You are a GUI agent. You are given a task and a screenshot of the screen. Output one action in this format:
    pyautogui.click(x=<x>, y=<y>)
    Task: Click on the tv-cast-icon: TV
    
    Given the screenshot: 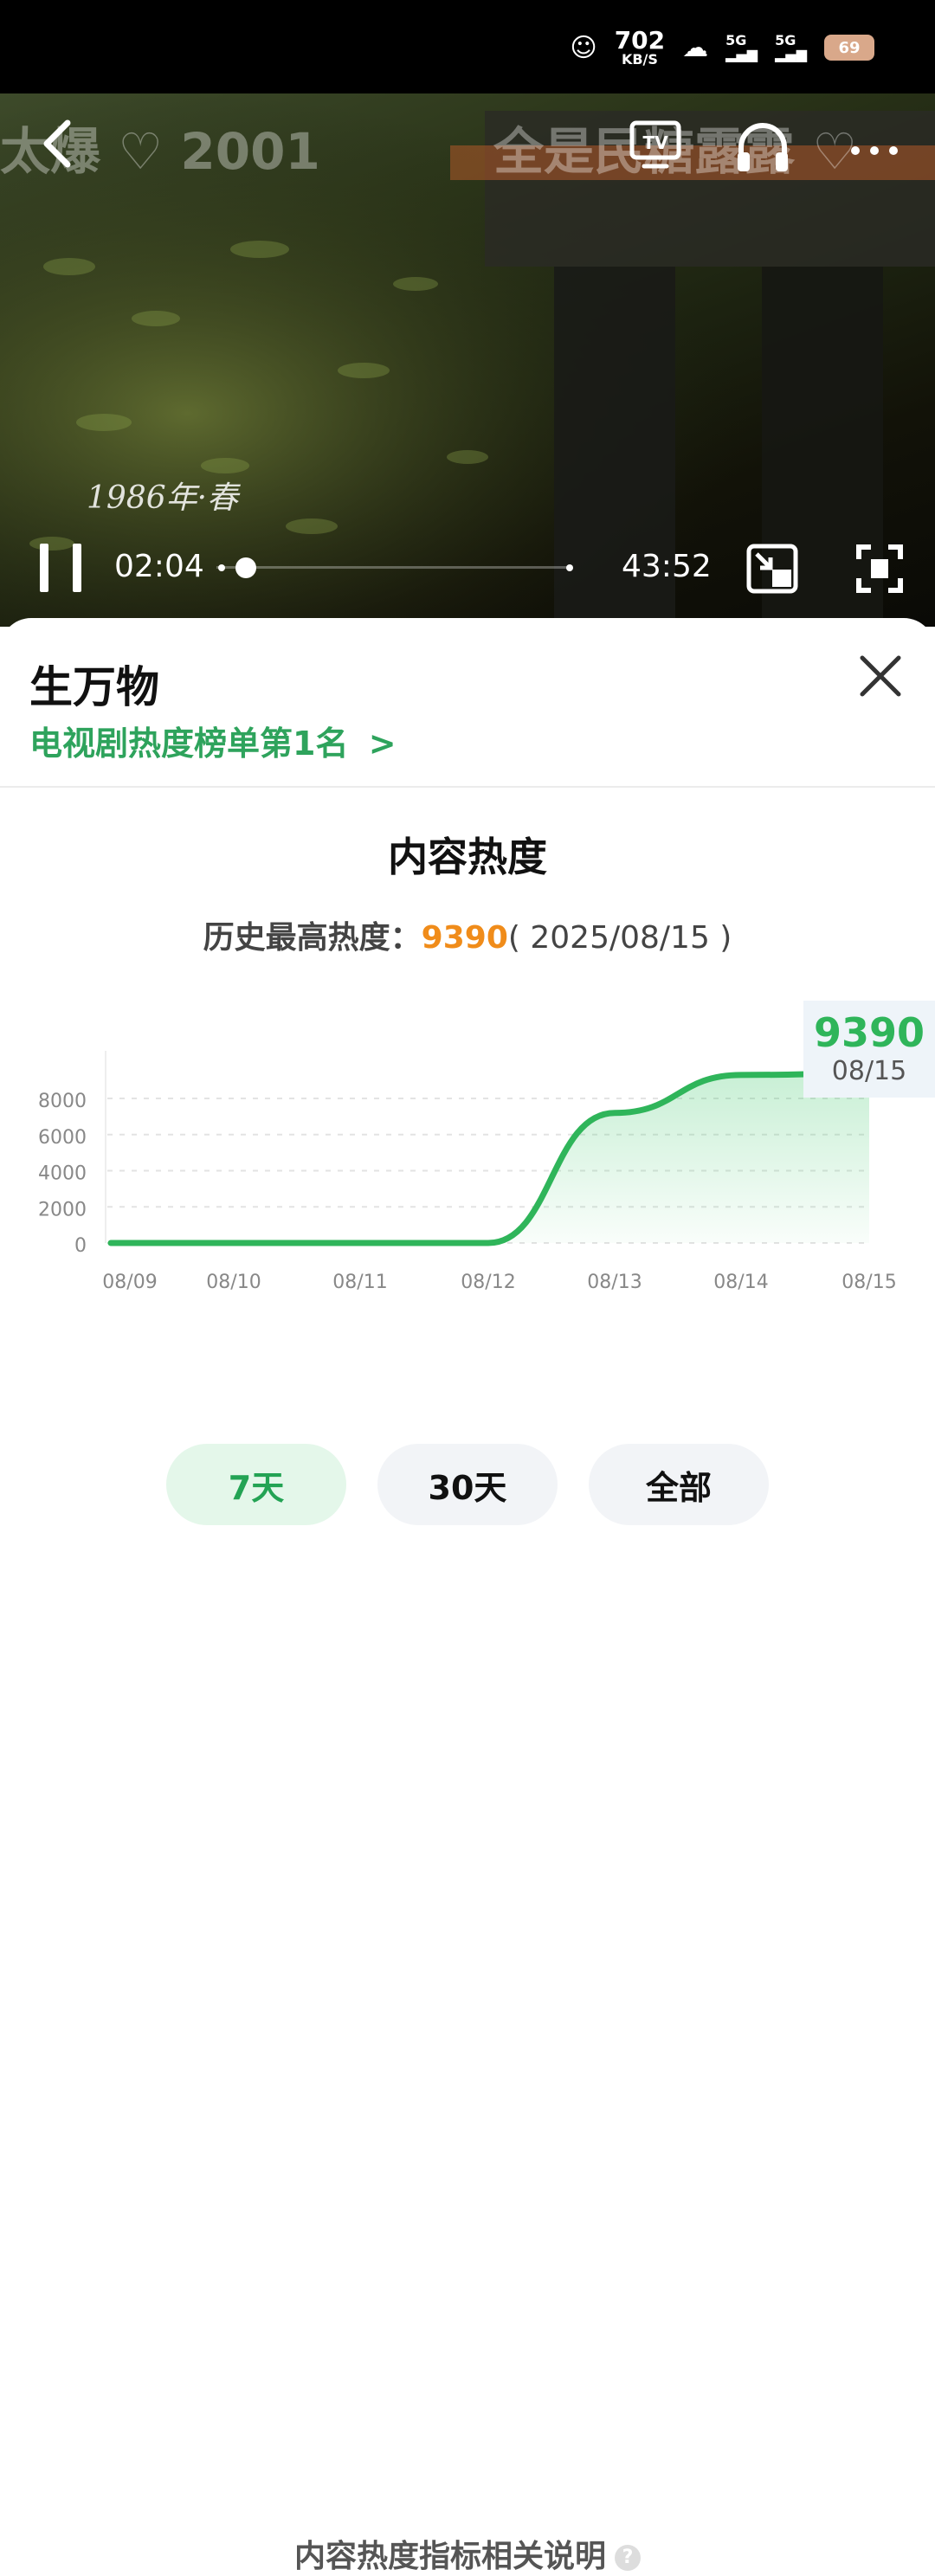 What is the action you would take?
    pyautogui.click(x=655, y=145)
    